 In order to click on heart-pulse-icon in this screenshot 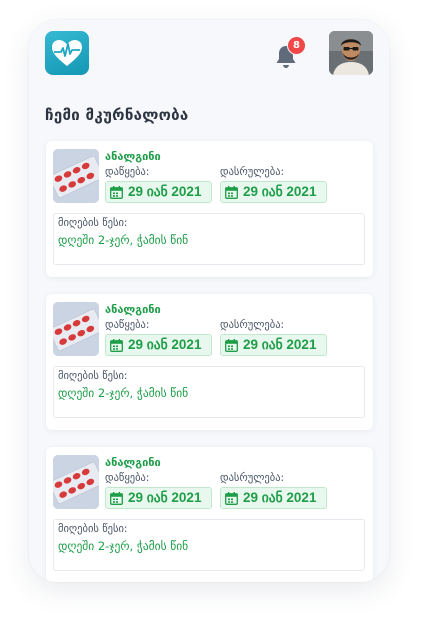, I will do `click(67, 53)`.